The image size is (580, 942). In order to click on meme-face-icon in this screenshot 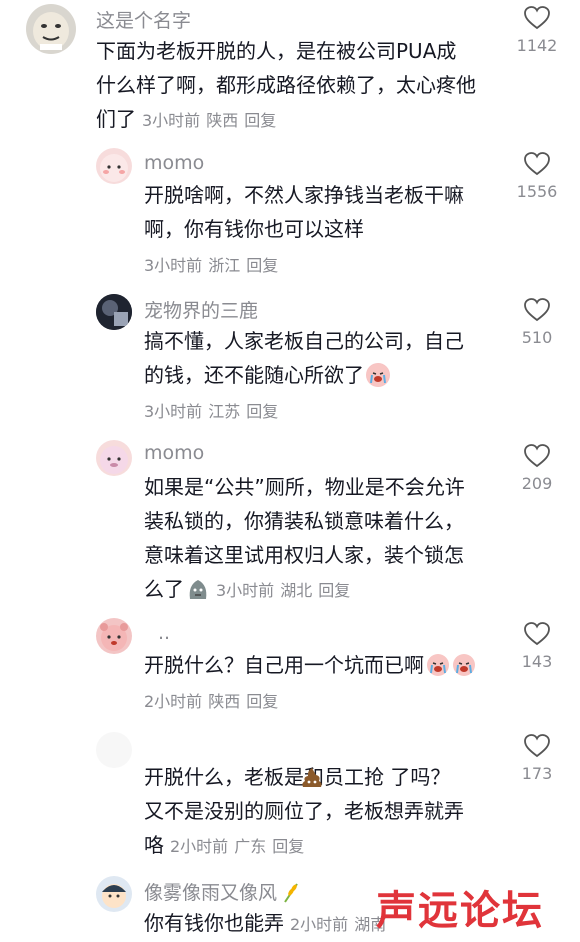, I will do `click(51, 31)`.